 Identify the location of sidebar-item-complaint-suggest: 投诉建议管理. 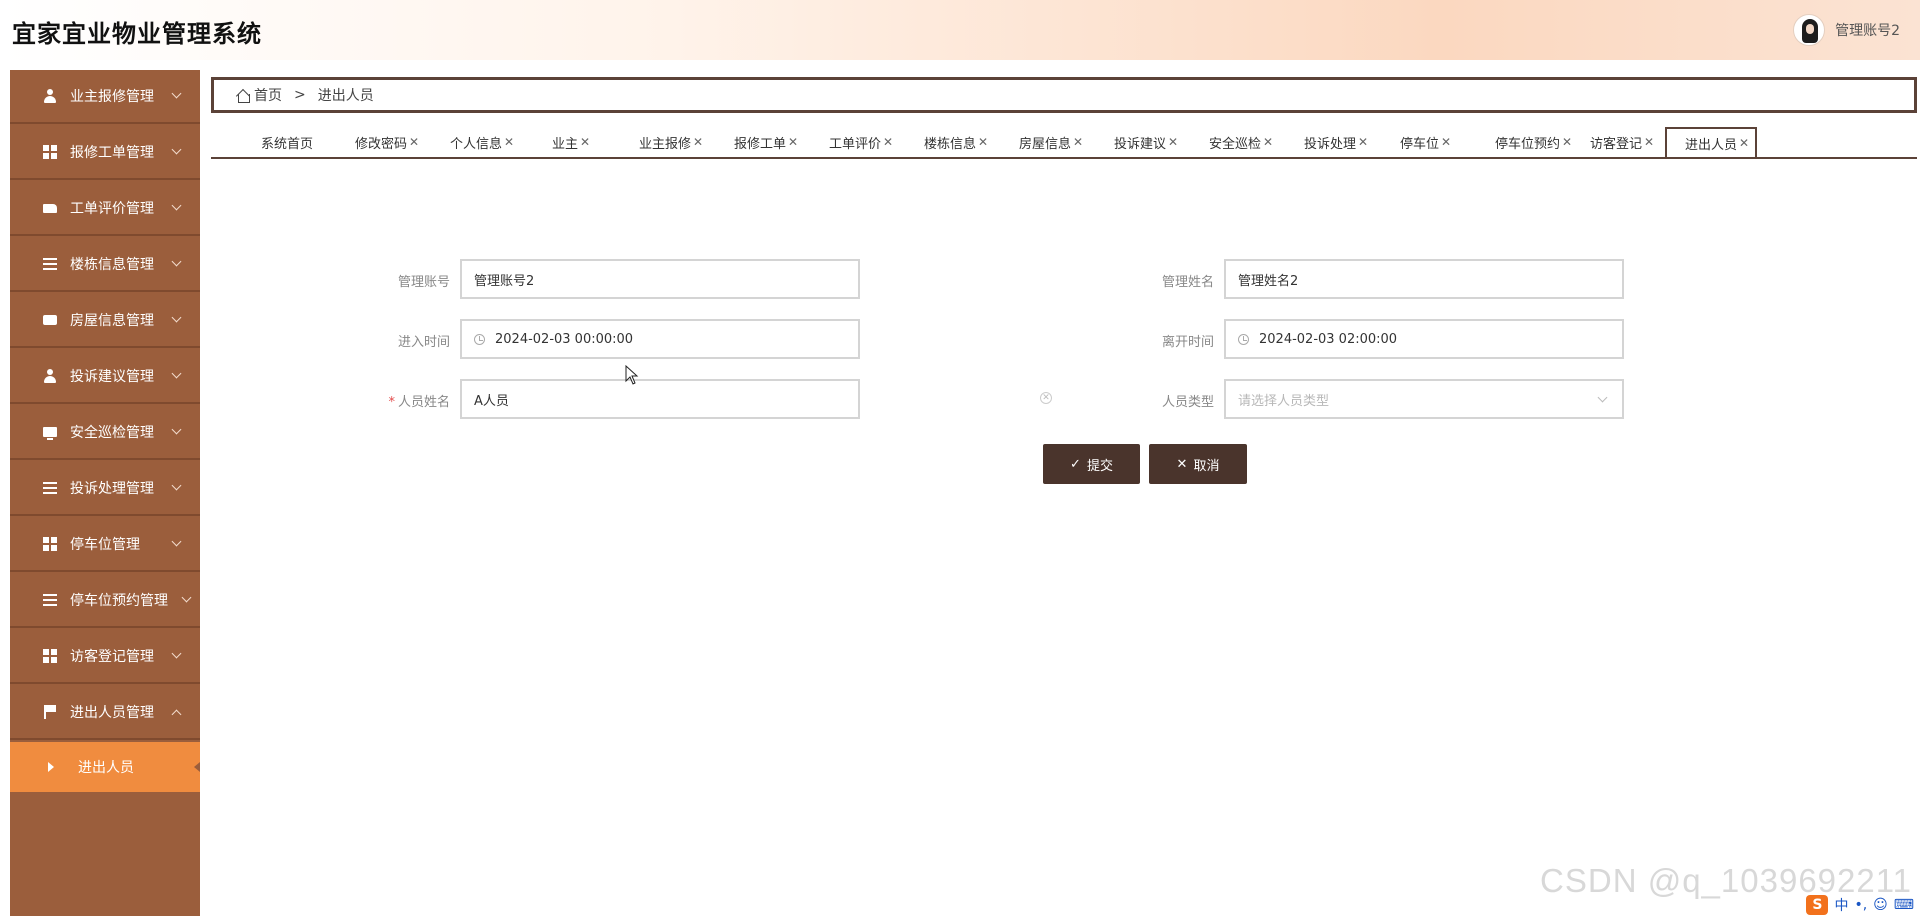
(105, 377).